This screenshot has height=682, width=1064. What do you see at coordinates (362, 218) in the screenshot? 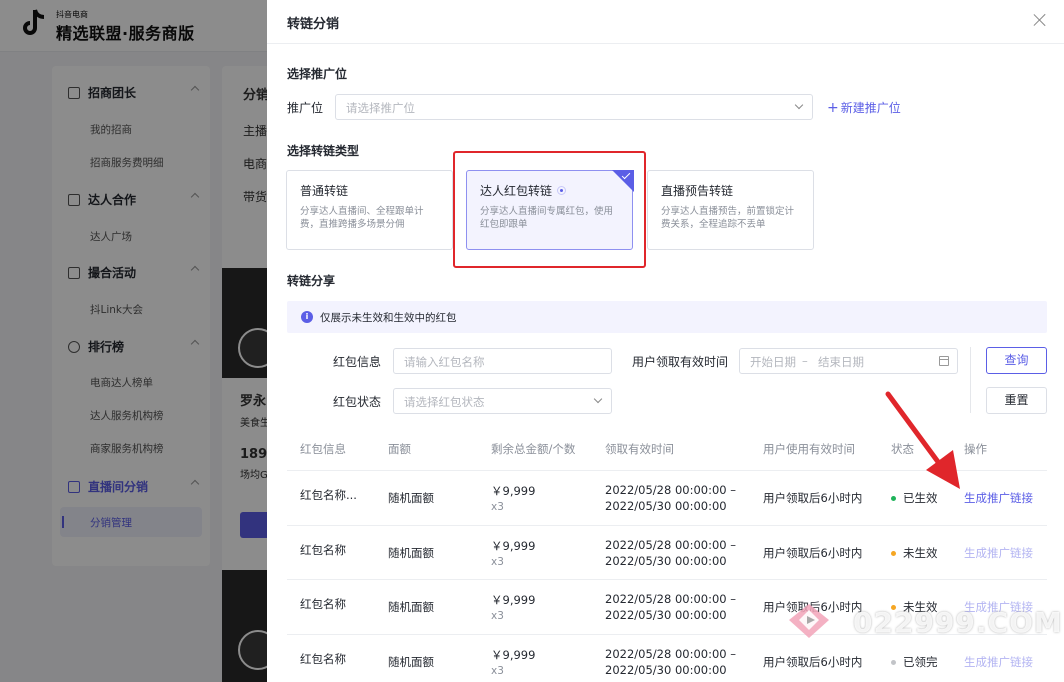
I see `type-card-desc: 分享达人直播间、全程跟单计费，直推跨播多场景分佣` at bounding box center [362, 218].